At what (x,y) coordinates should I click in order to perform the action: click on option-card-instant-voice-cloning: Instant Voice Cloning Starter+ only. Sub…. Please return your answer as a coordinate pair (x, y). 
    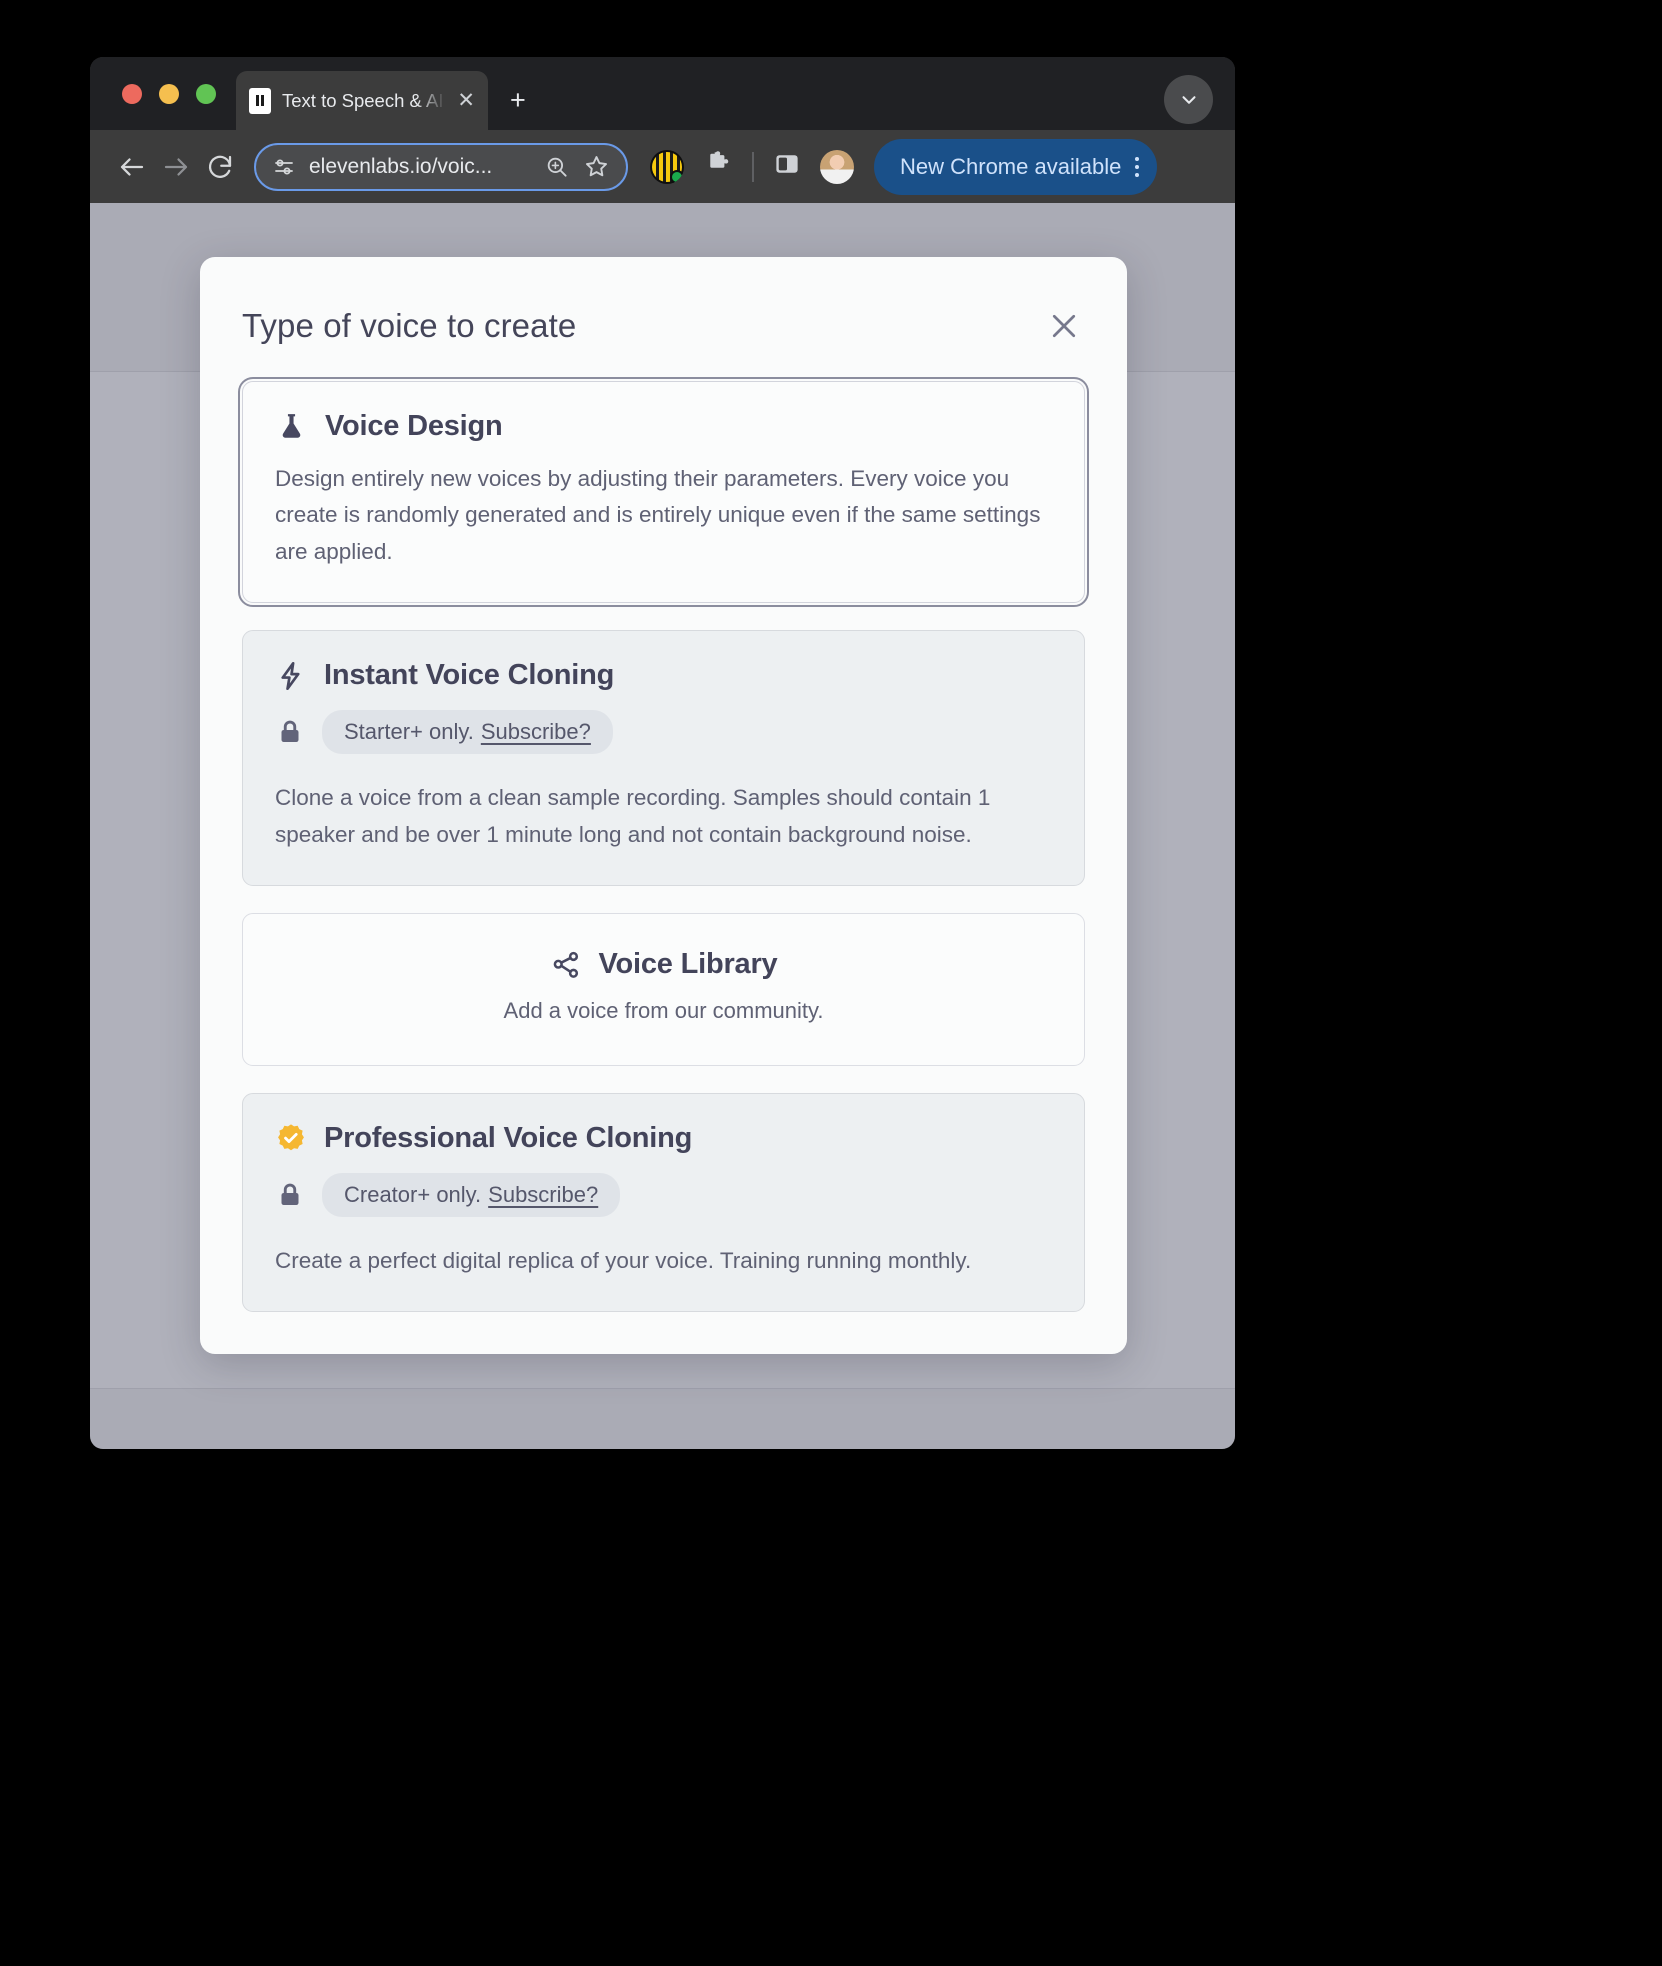
    Looking at the image, I should click on (663, 758).